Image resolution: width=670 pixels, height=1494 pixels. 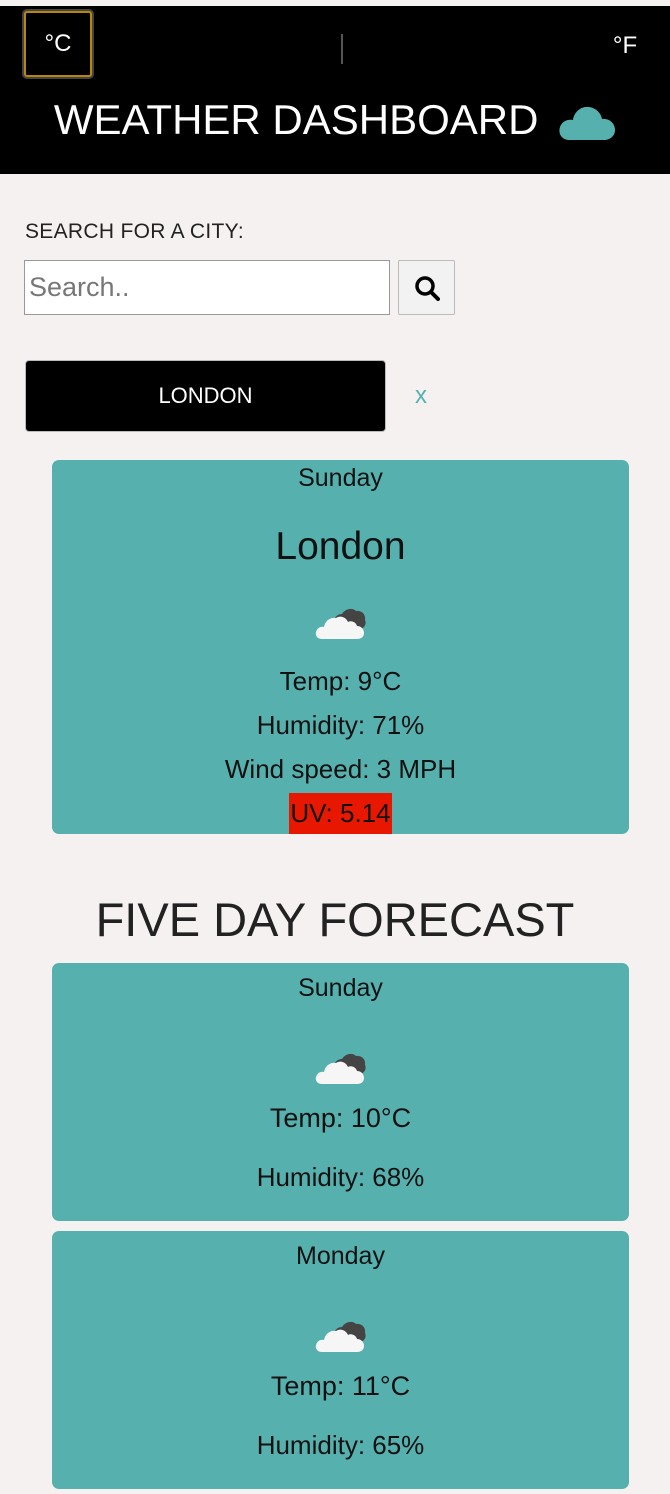 What do you see at coordinates (340, 1256) in the screenshot?
I see `forecast-day: Monday` at bounding box center [340, 1256].